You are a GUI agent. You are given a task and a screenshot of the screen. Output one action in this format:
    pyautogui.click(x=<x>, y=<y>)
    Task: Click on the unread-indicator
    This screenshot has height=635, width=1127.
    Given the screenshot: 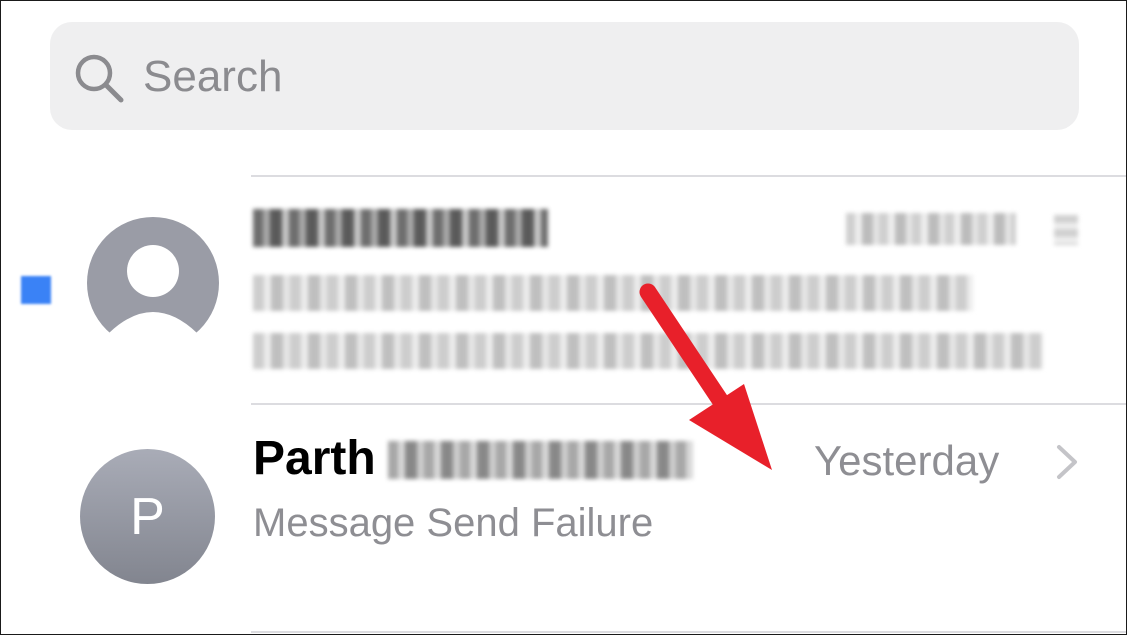 What is the action you would take?
    pyautogui.click(x=36, y=290)
    